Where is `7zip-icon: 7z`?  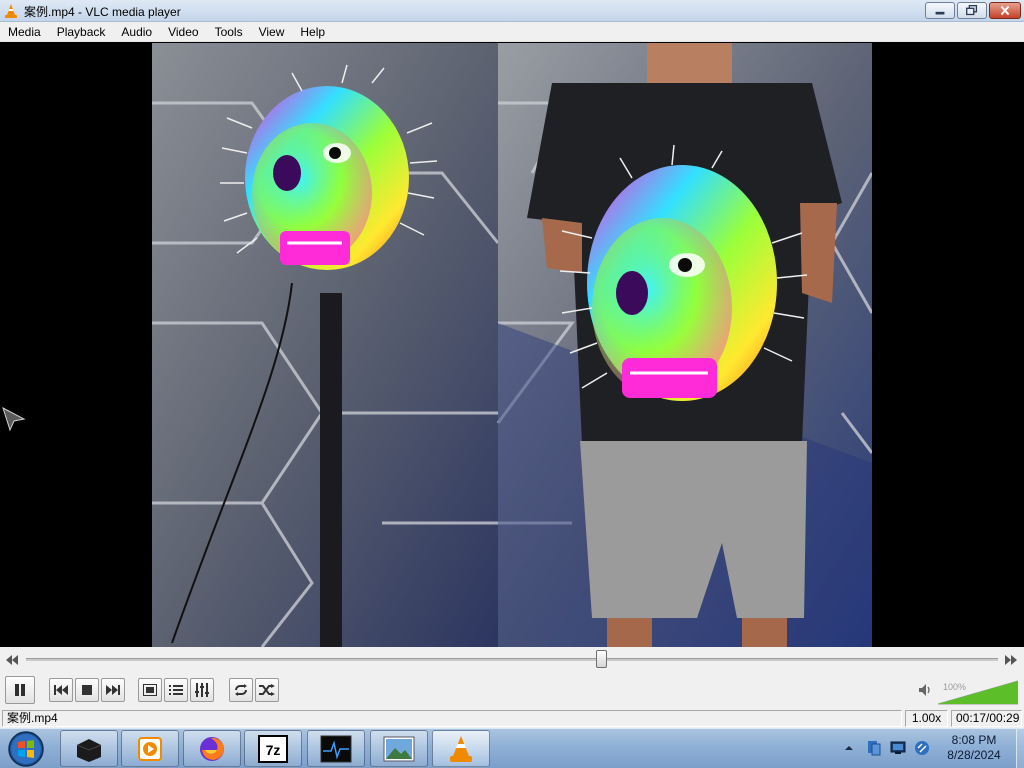 7zip-icon: 7z is located at coordinates (273, 748).